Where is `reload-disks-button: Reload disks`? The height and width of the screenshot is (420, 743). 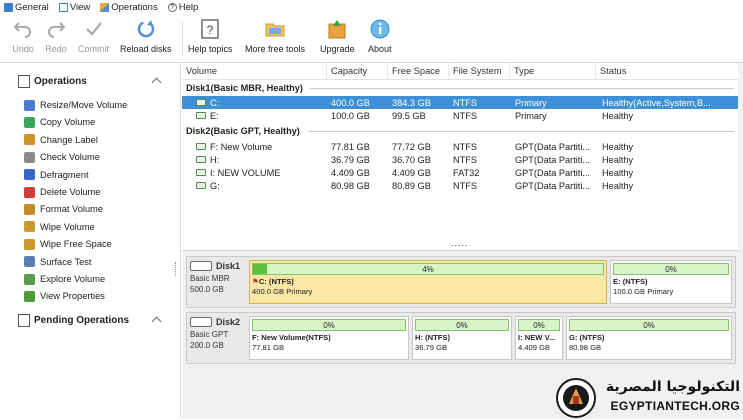
reload-disks-button: Reload disks is located at coordinates (146, 39).